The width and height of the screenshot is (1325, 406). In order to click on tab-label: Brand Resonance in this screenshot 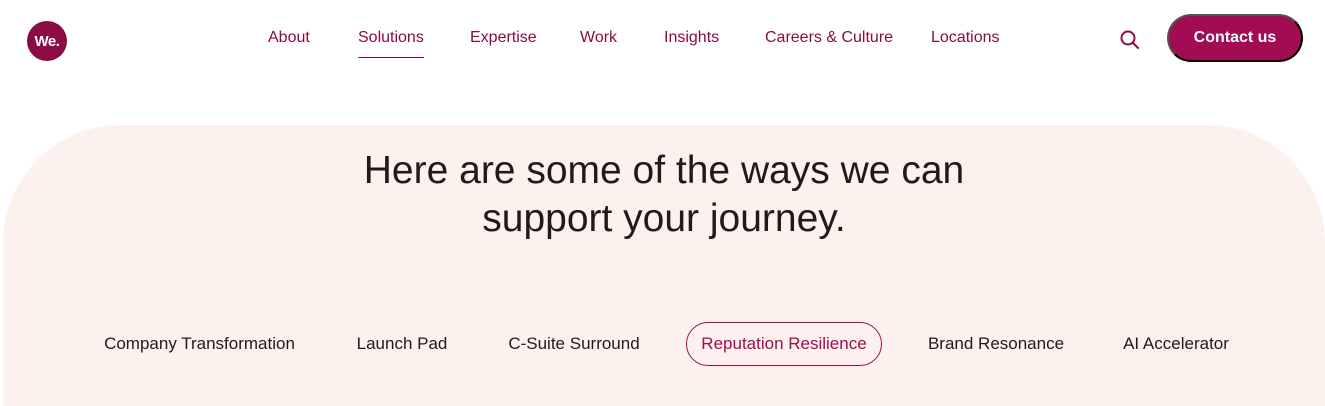, I will do `click(996, 343)`.